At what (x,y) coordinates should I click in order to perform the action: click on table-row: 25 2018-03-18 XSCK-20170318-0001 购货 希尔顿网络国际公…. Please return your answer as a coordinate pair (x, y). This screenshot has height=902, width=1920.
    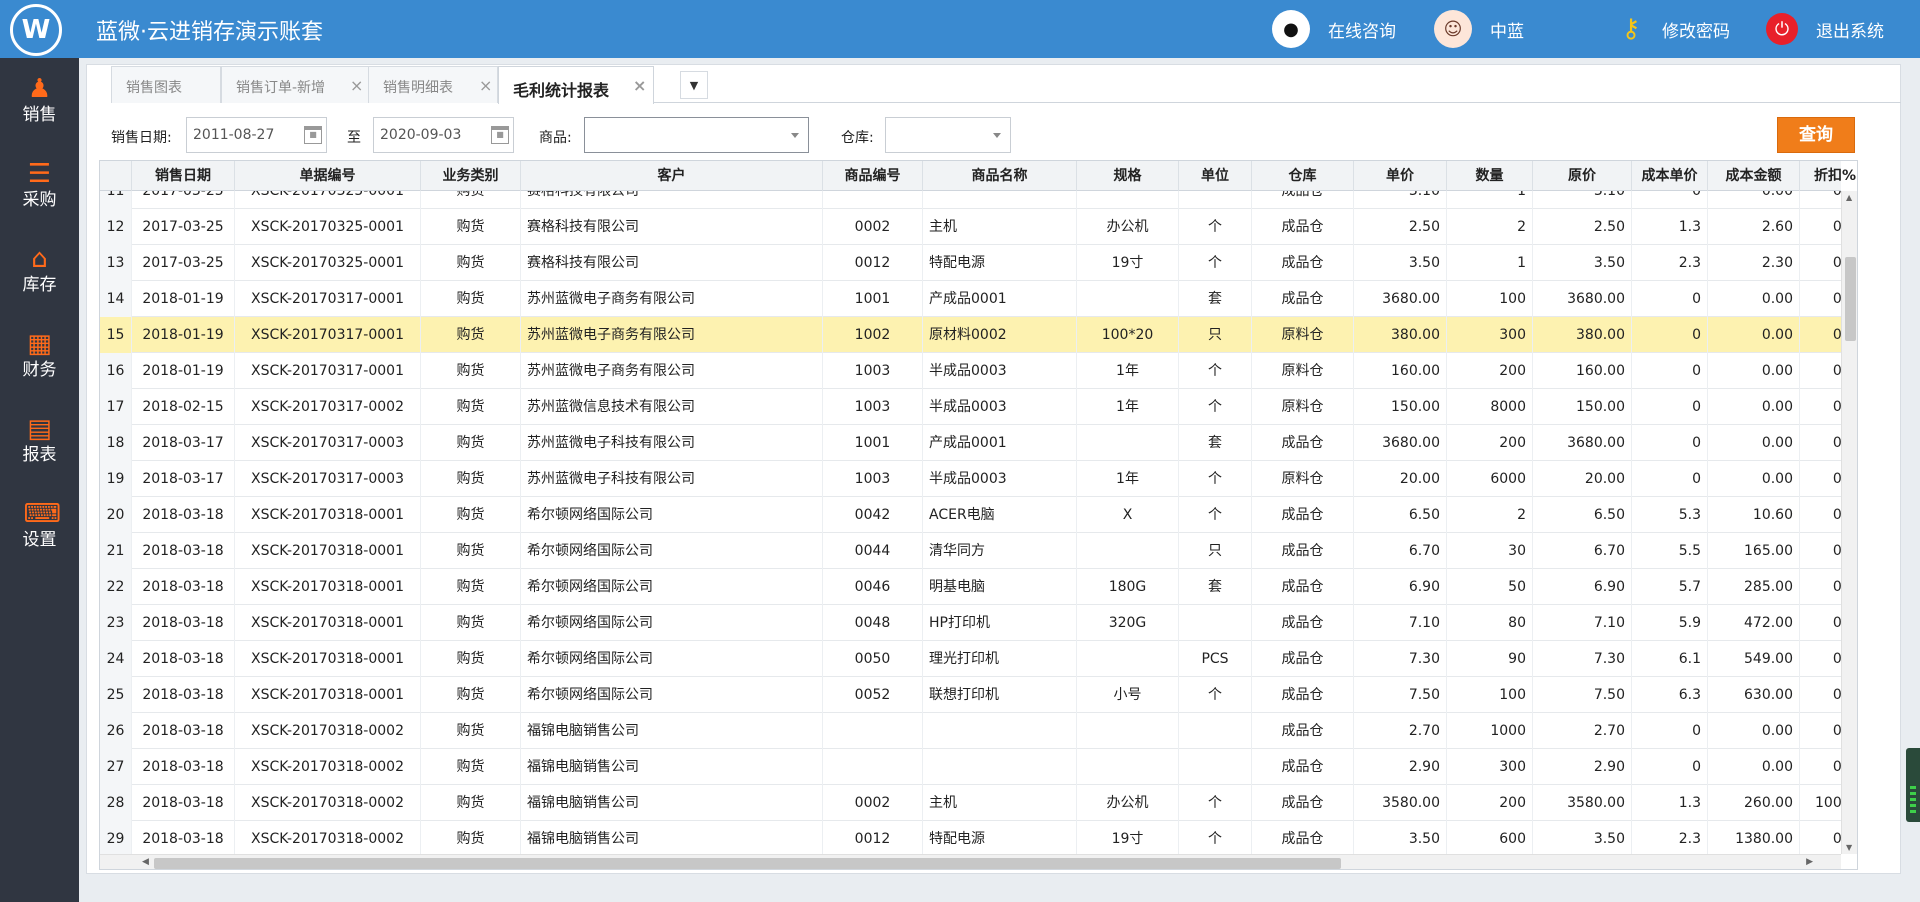
    Looking at the image, I should click on (970, 695).